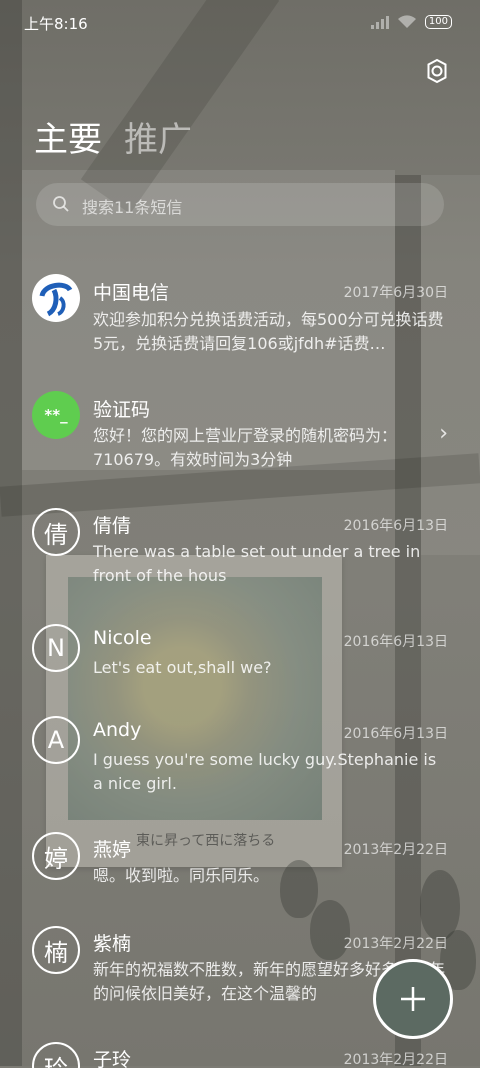  What do you see at coordinates (122, 410) in the screenshot?
I see `conversation-name: 验证码` at bounding box center [122, 410].